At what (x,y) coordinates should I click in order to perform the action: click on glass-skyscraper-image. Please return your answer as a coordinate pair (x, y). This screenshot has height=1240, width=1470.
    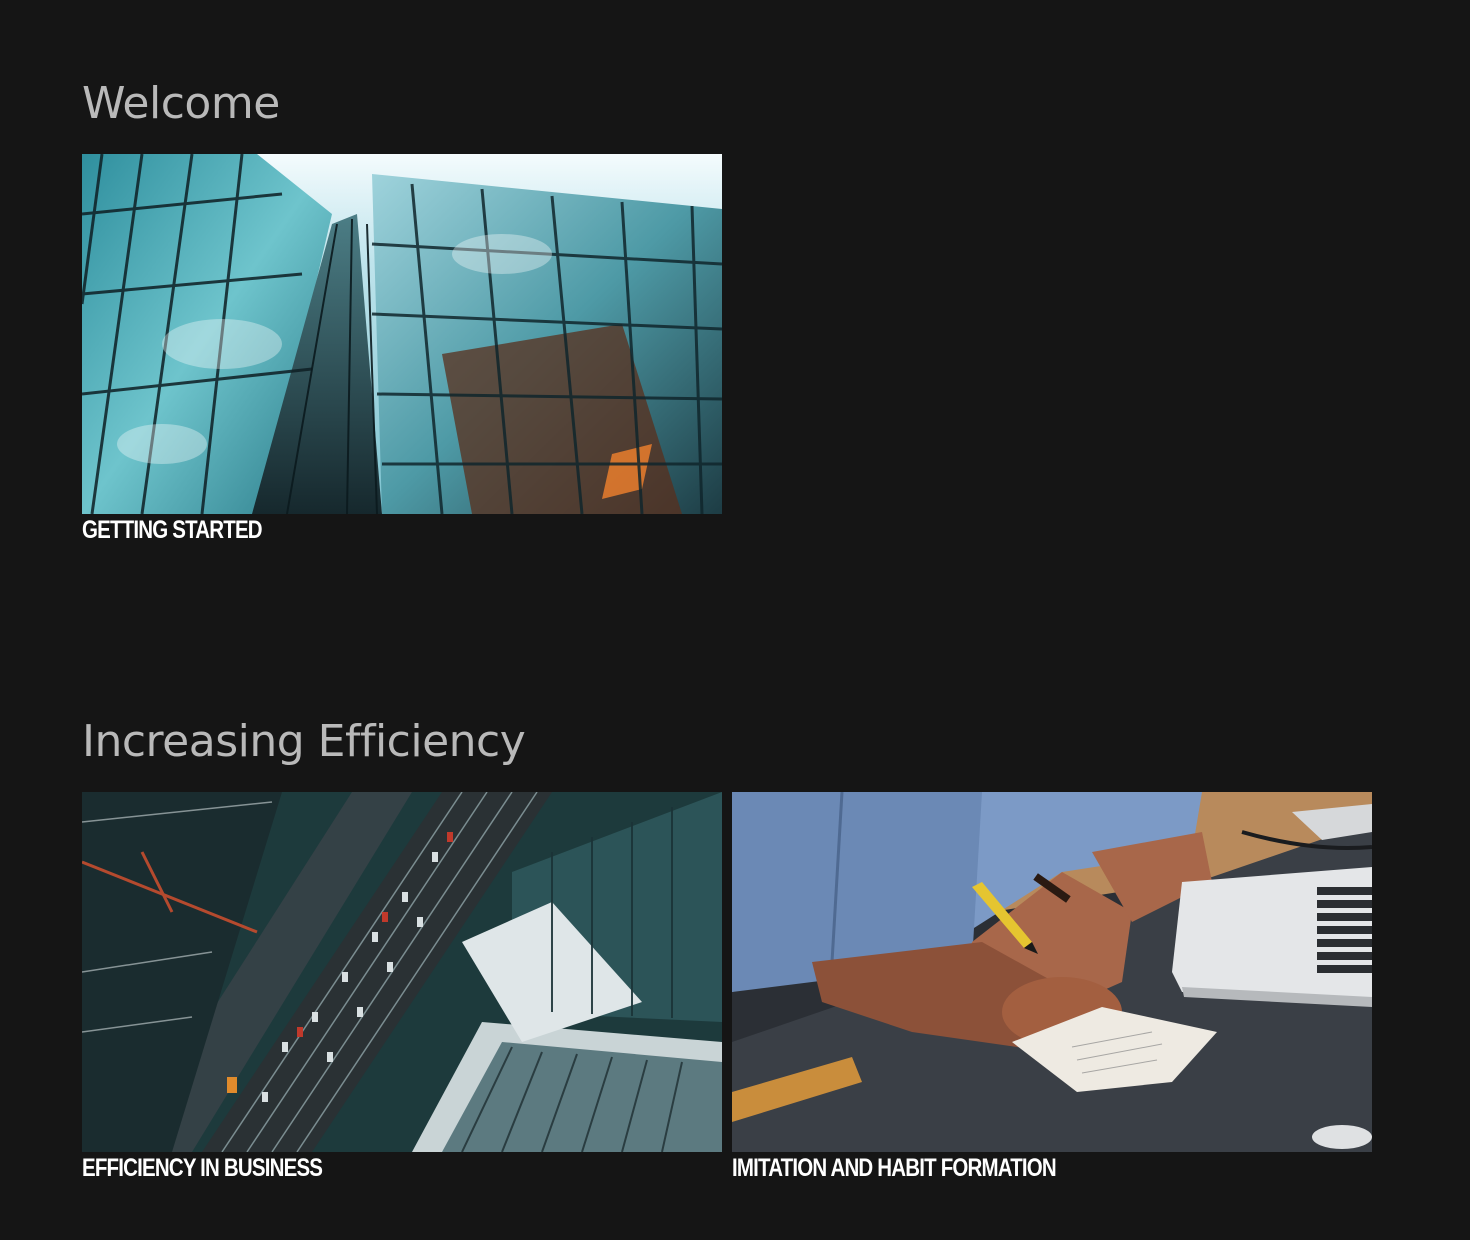
    Looking at the image, I should click on (402, 334).